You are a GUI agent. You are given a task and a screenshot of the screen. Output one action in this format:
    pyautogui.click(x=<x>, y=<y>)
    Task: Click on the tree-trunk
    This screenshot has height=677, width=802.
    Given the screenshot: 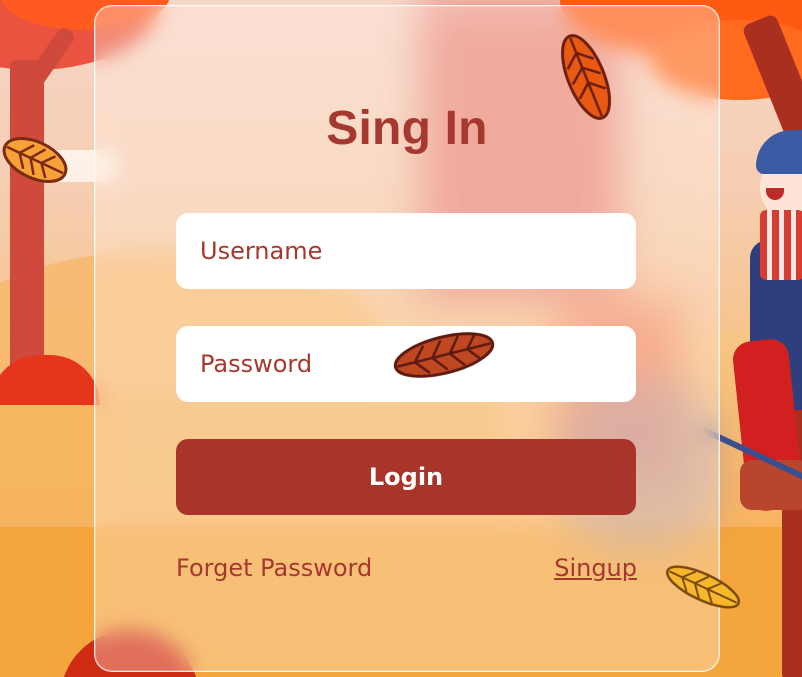 What is the action you would take?
    pyautogui.click(x=27, y=225)
    